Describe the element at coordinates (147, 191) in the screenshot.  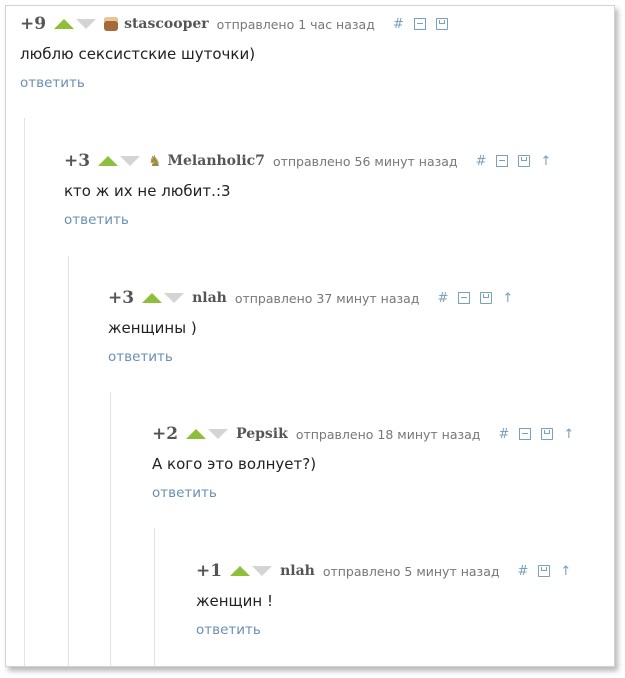
I see `comment-text: кто ж их не любит.:3` at that location.